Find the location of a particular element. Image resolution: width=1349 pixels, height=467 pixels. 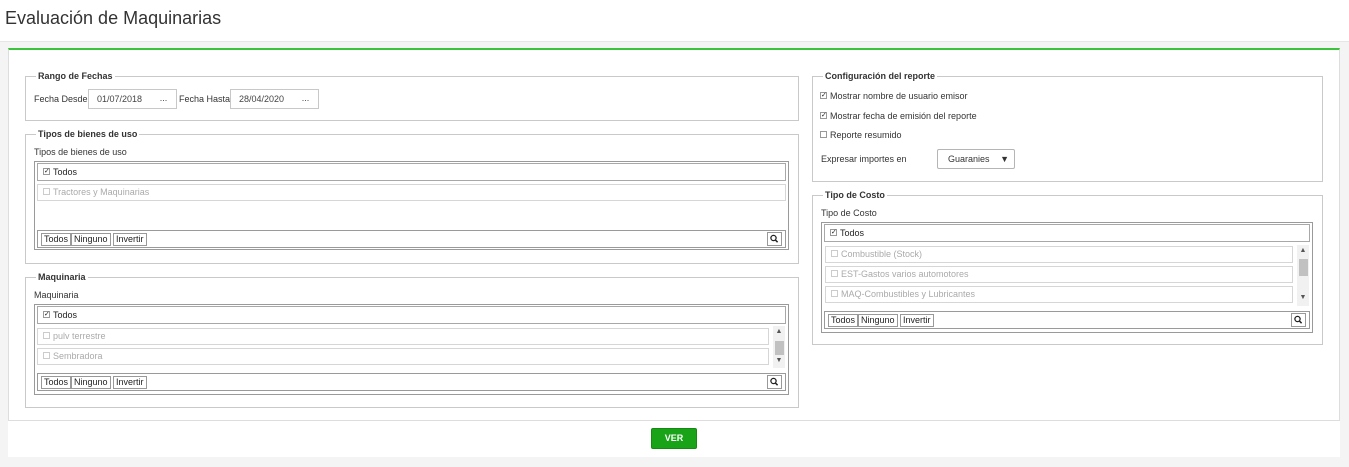

opt-fecha-checkbox: ✓ Mostrar fecha de emisión del reporte is located at coordinates (898, 116).